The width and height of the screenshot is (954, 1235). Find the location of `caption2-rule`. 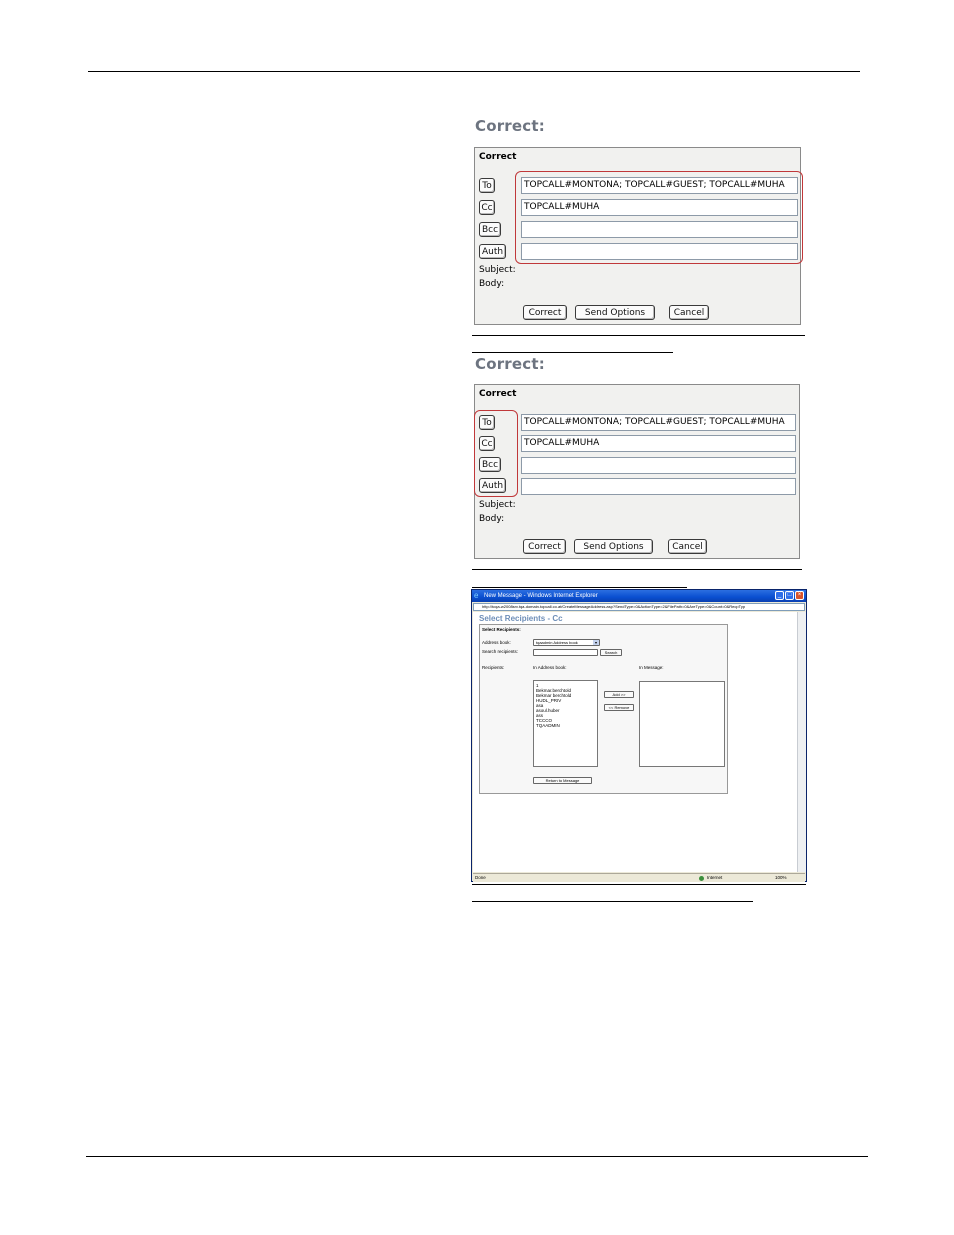

caption2-rule is located at coordinates (579, 587).